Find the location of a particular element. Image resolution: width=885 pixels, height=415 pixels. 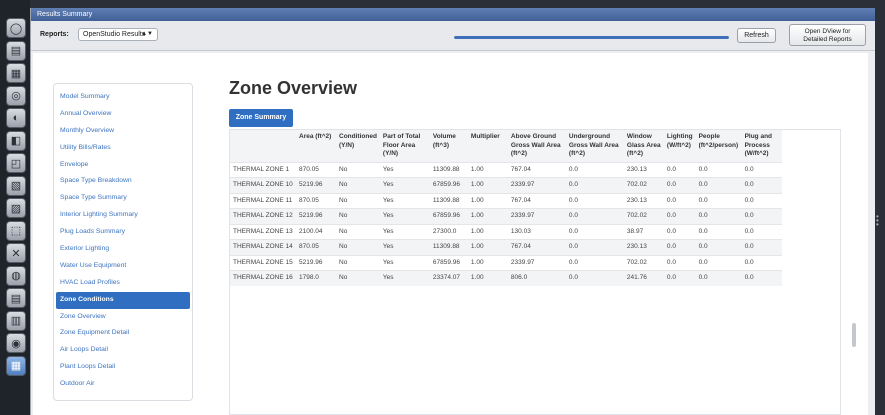

table-cell: 702.02 is located at coordinates (643, 262).